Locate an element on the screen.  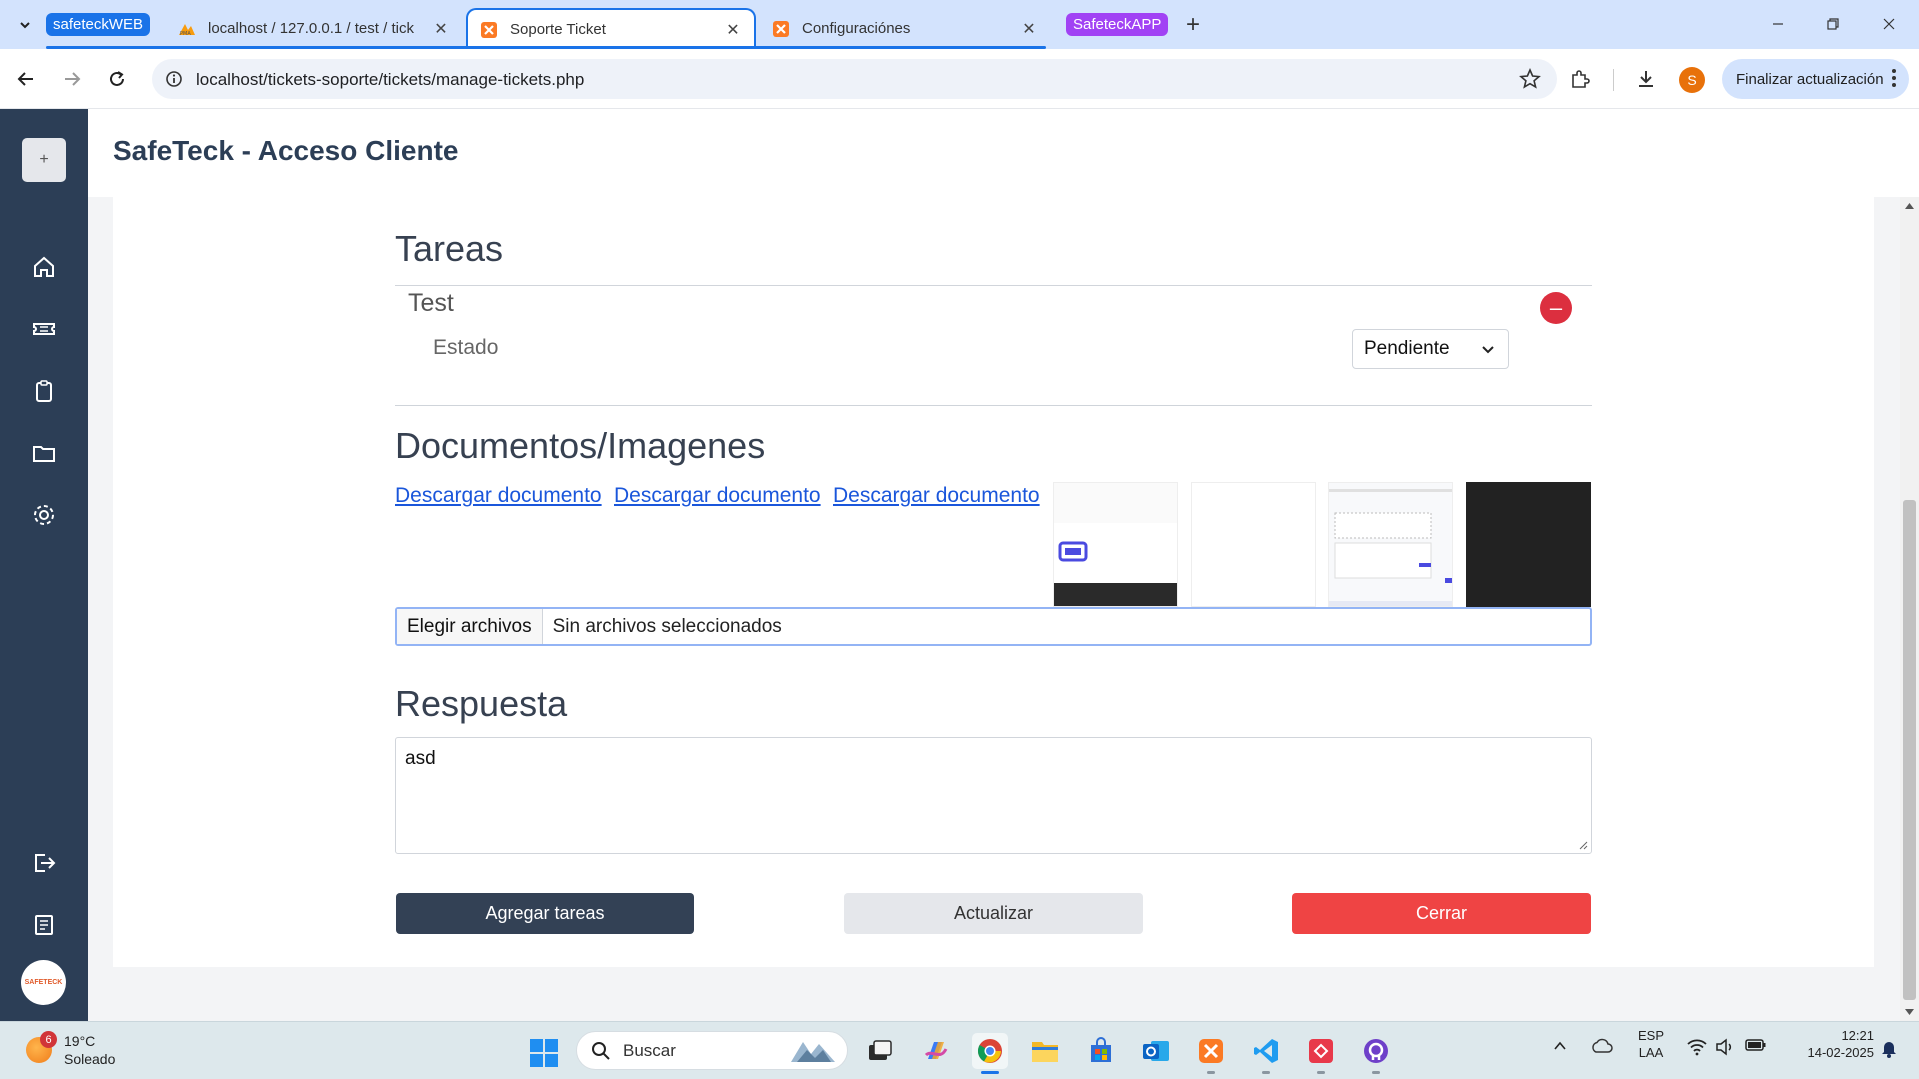
github-desktop-icon is located at coordinates (1376, 1053).